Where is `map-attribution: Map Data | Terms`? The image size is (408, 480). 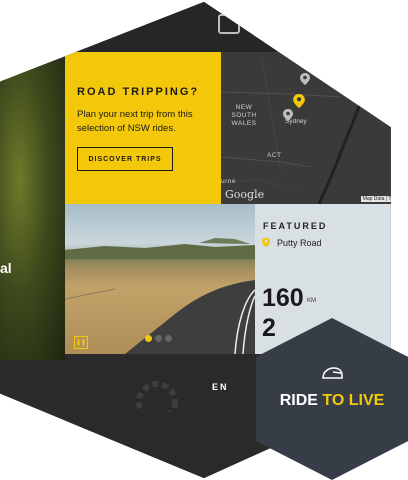
map-attribution: Map Data | Terms is located at coordinates (375, 199).